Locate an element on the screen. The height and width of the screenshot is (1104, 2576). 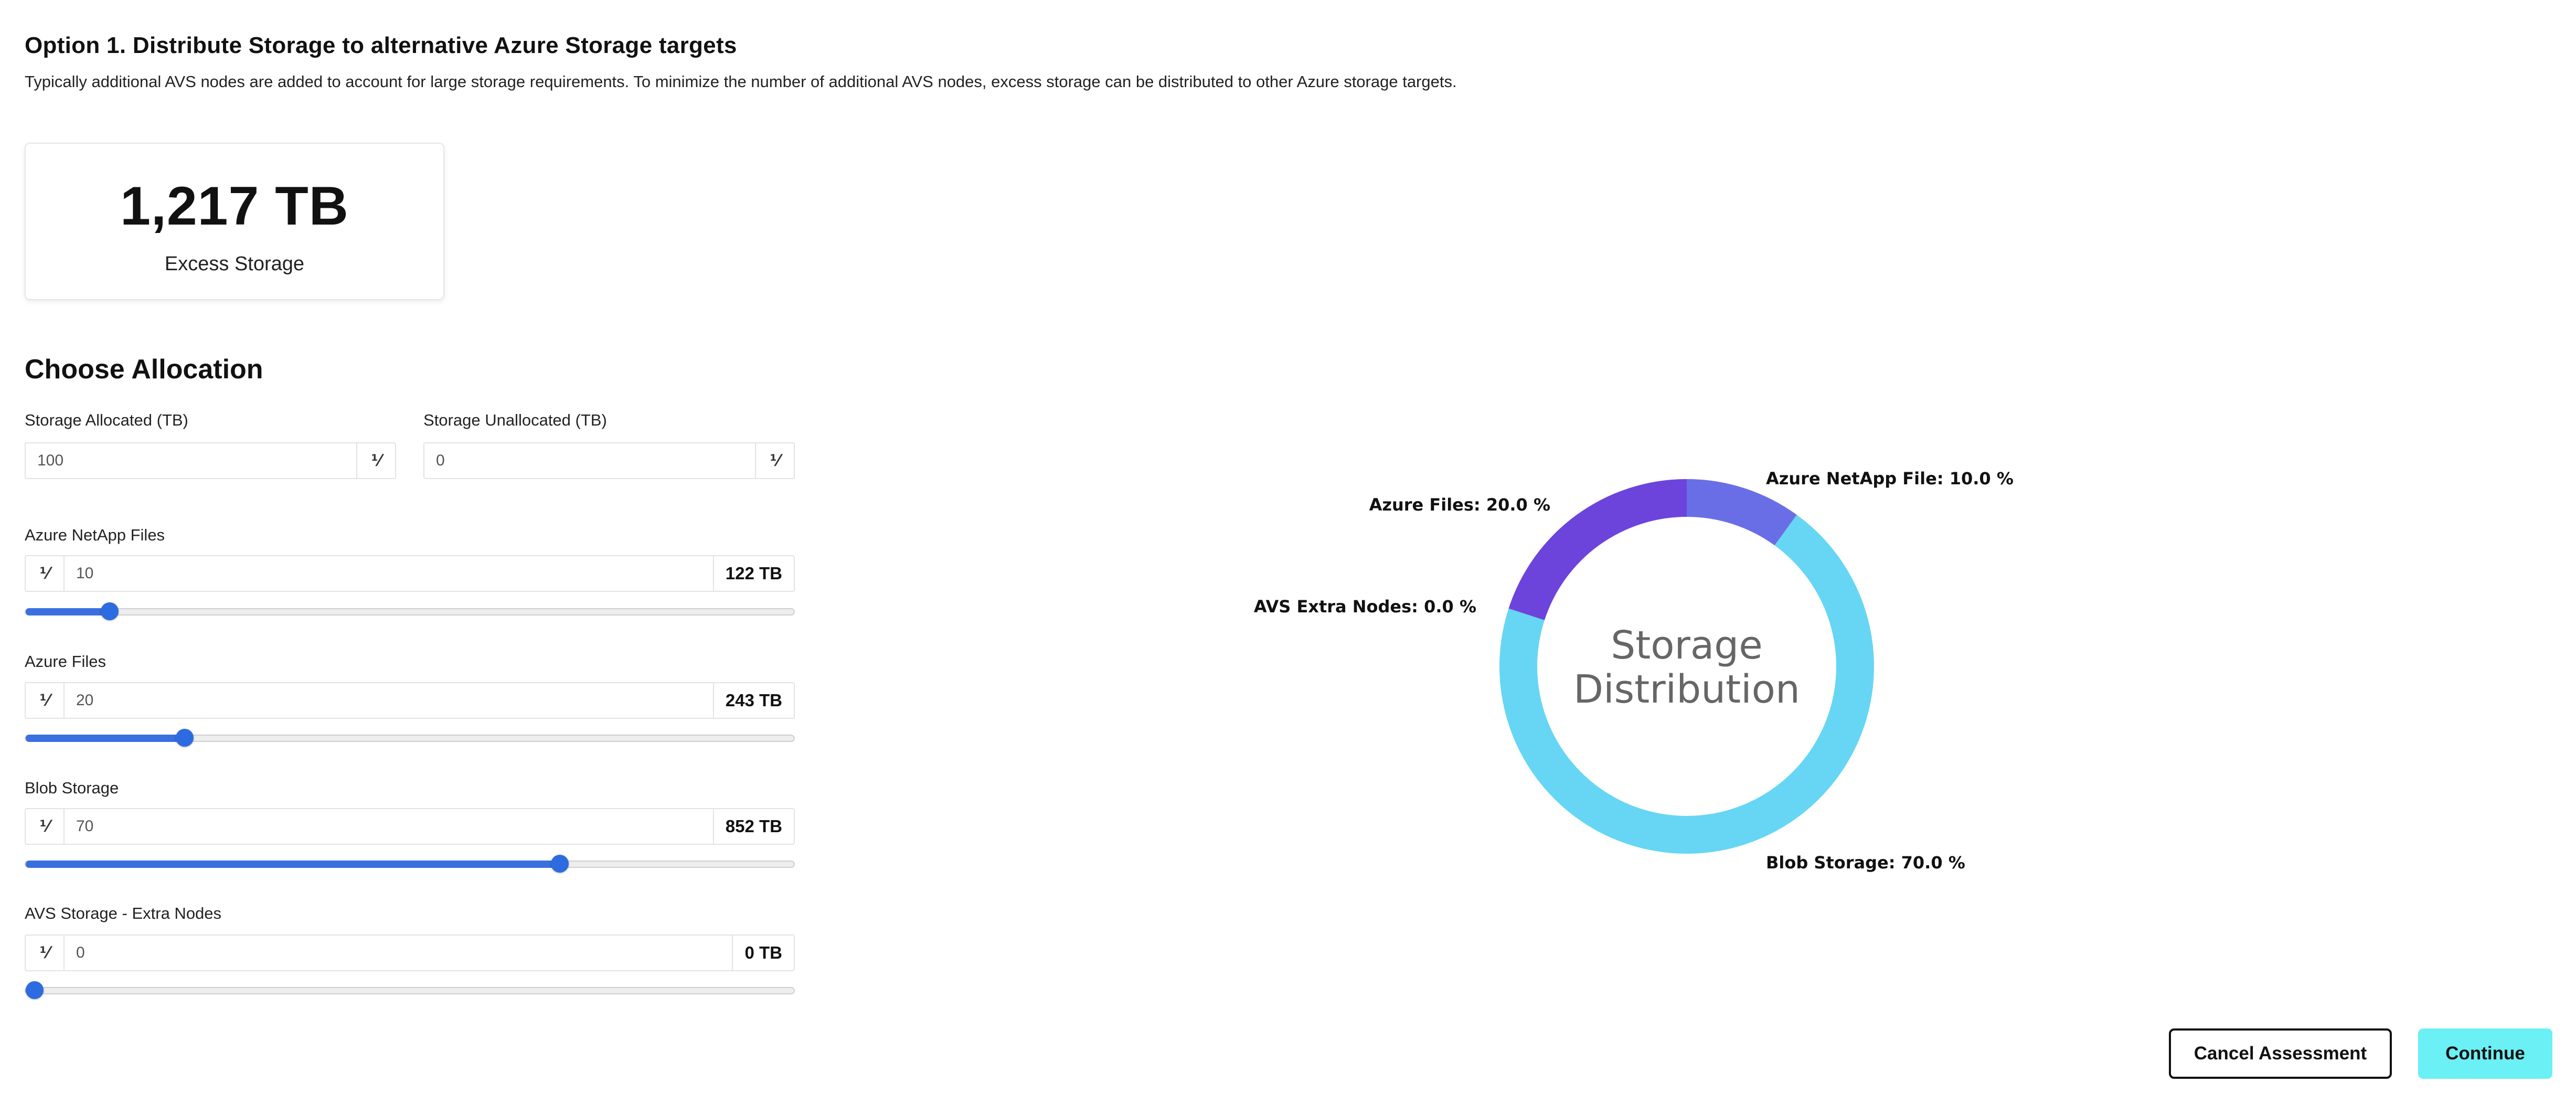
target-tb-value: 0 TB is located at coordinates (763, 953).